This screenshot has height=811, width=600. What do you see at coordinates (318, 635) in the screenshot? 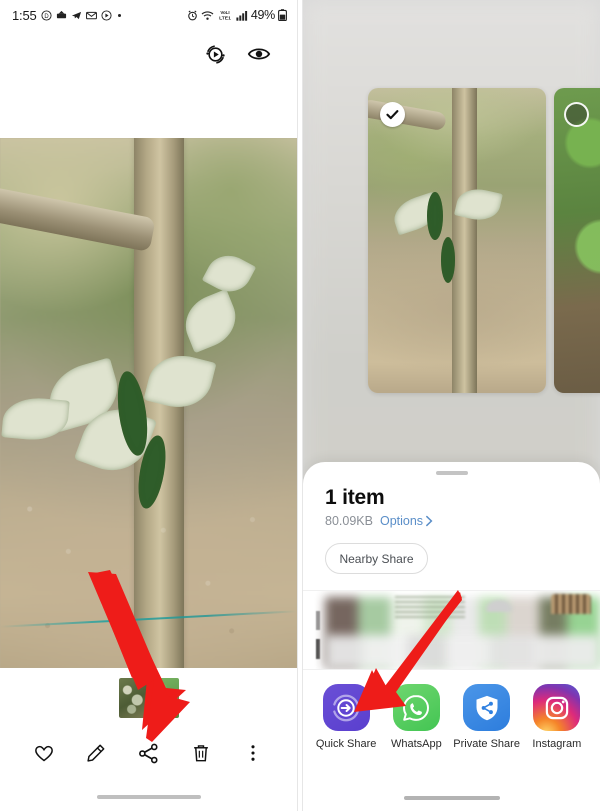
I see `contacts-side-marks` at bounding box center [318, 635].